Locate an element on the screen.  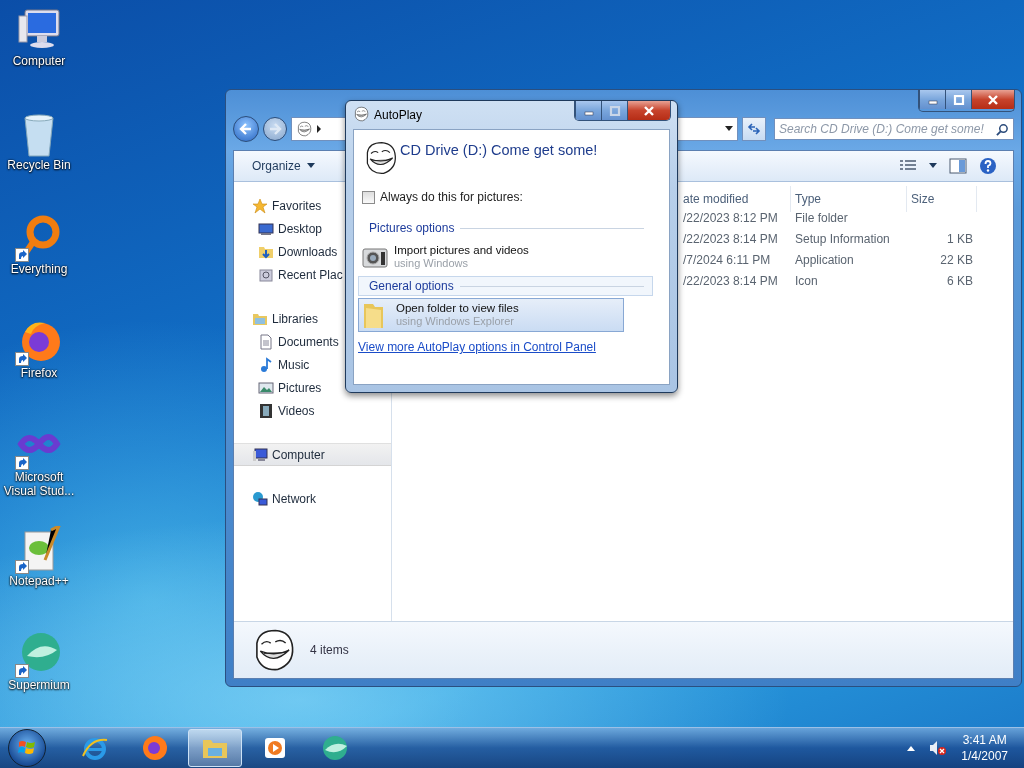
forward-arrow-icon is located at coordinates (275, 129).